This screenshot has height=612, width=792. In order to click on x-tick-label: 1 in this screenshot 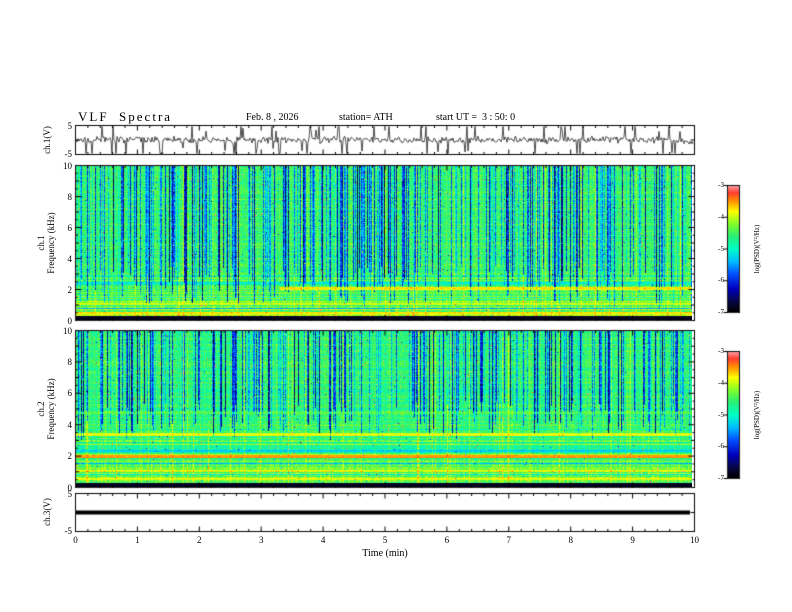, I will do `click(137, 540)`.